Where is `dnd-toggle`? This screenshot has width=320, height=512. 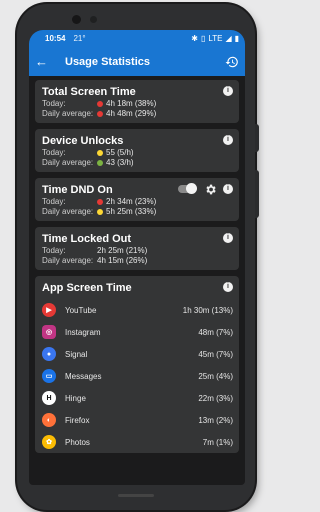
dnd-toggle is located at coordinates (187, 188).